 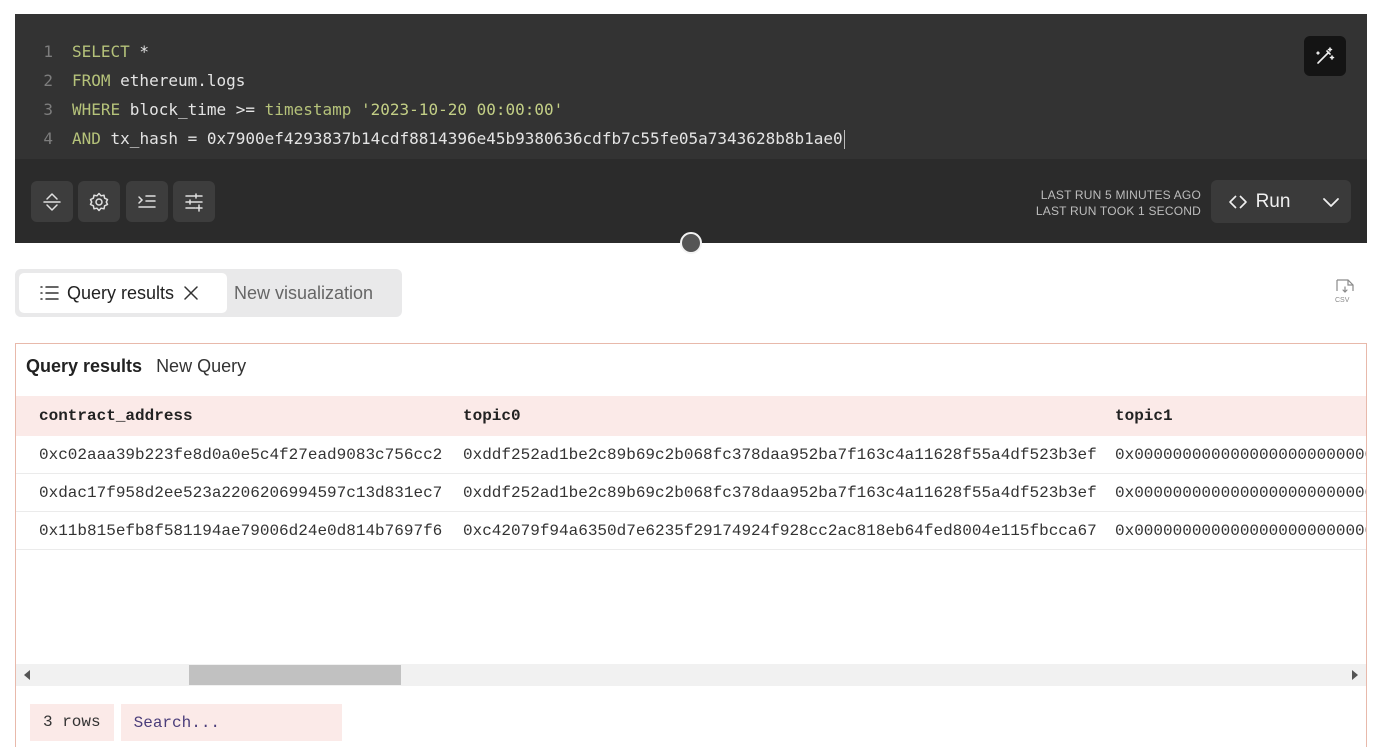 I want to click on ai-magic-wand-button, so click(x=1325, y=56).